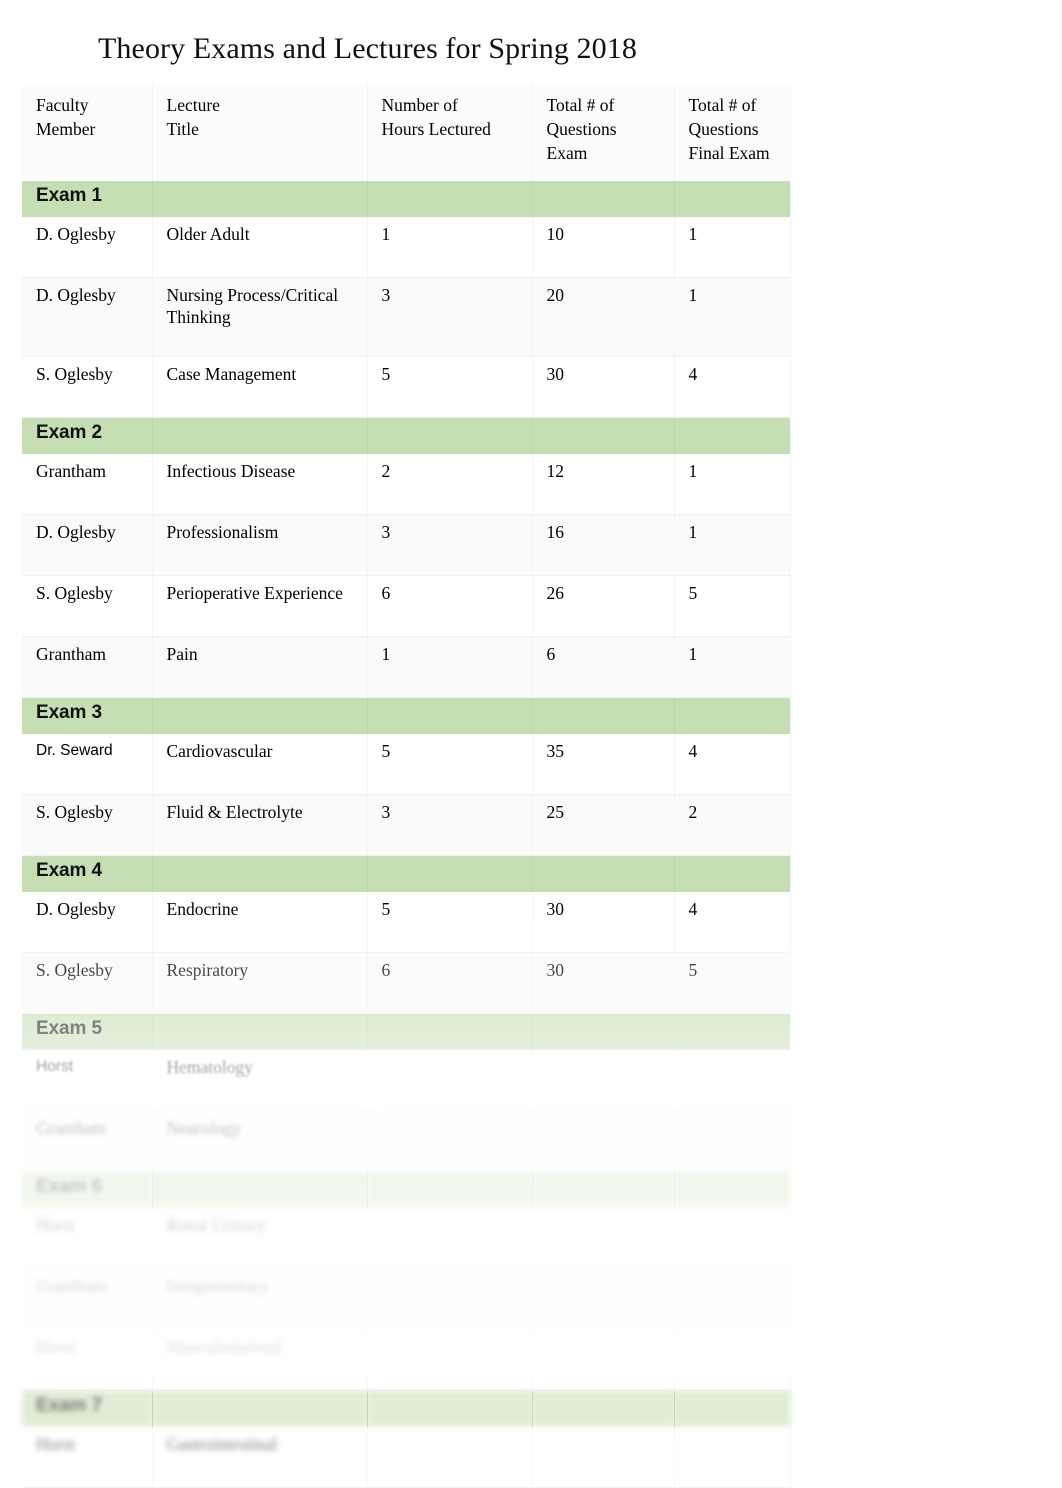 This screenshot has width=1062, height=1488. I want to click on cell-questions-exam: 16, so click(603, 545).